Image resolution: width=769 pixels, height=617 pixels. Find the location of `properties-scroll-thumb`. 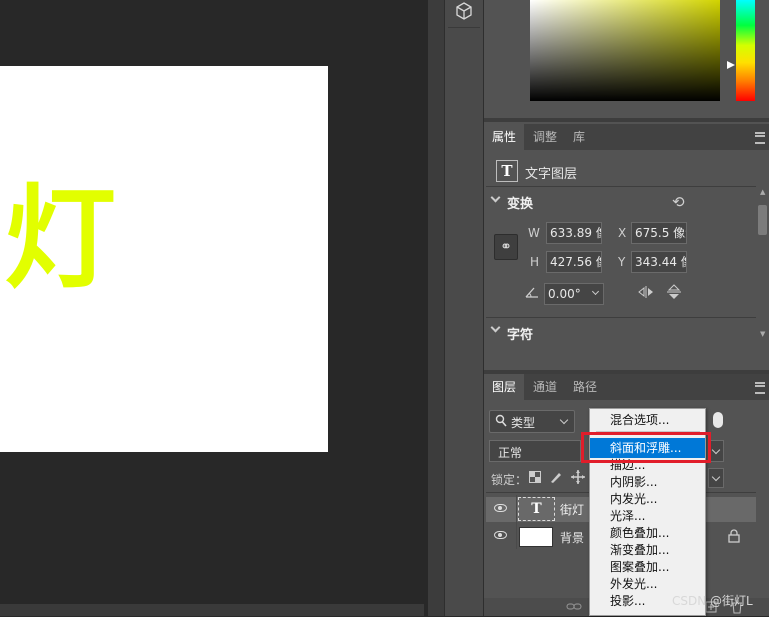

properties-scroll-thumb is located at coordinates (762, 220).